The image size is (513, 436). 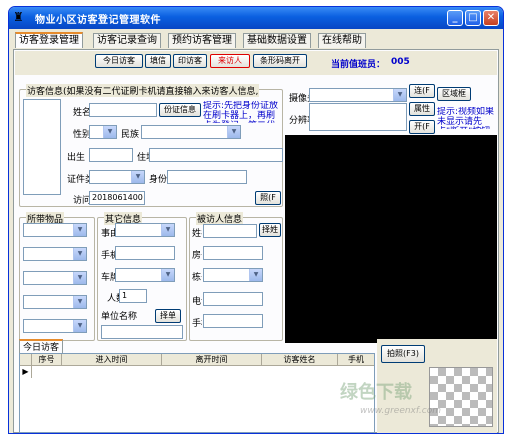 I want to click on camera-tip: 提示:视频如果未显示请先点"断开"按钮再, so click(x=466, y=118).